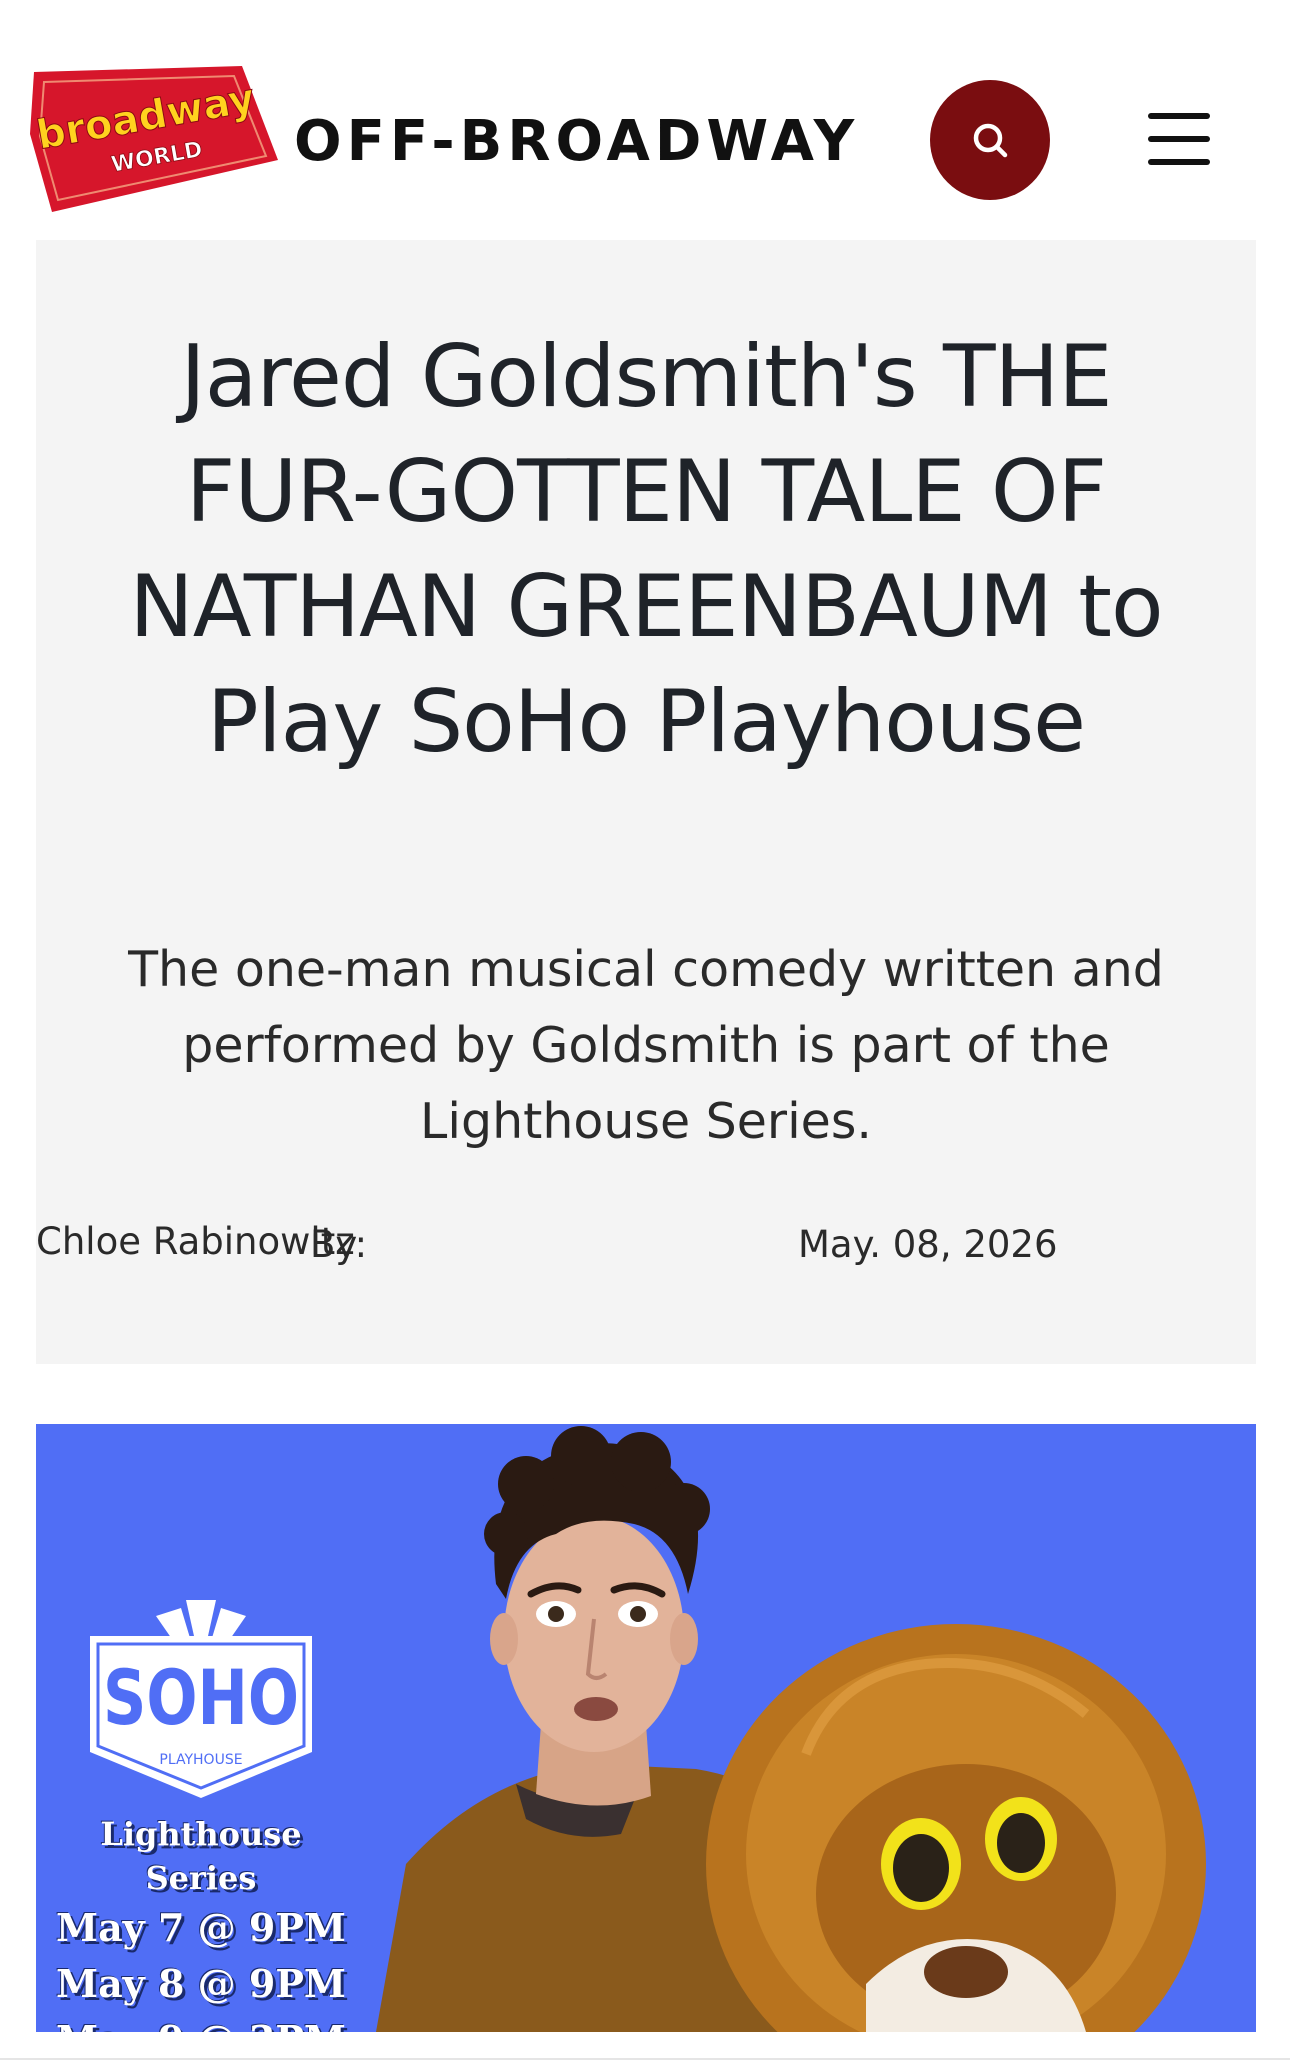  I want to click on series-date-2: May 8 @ 9PM, so click(201, 1983).